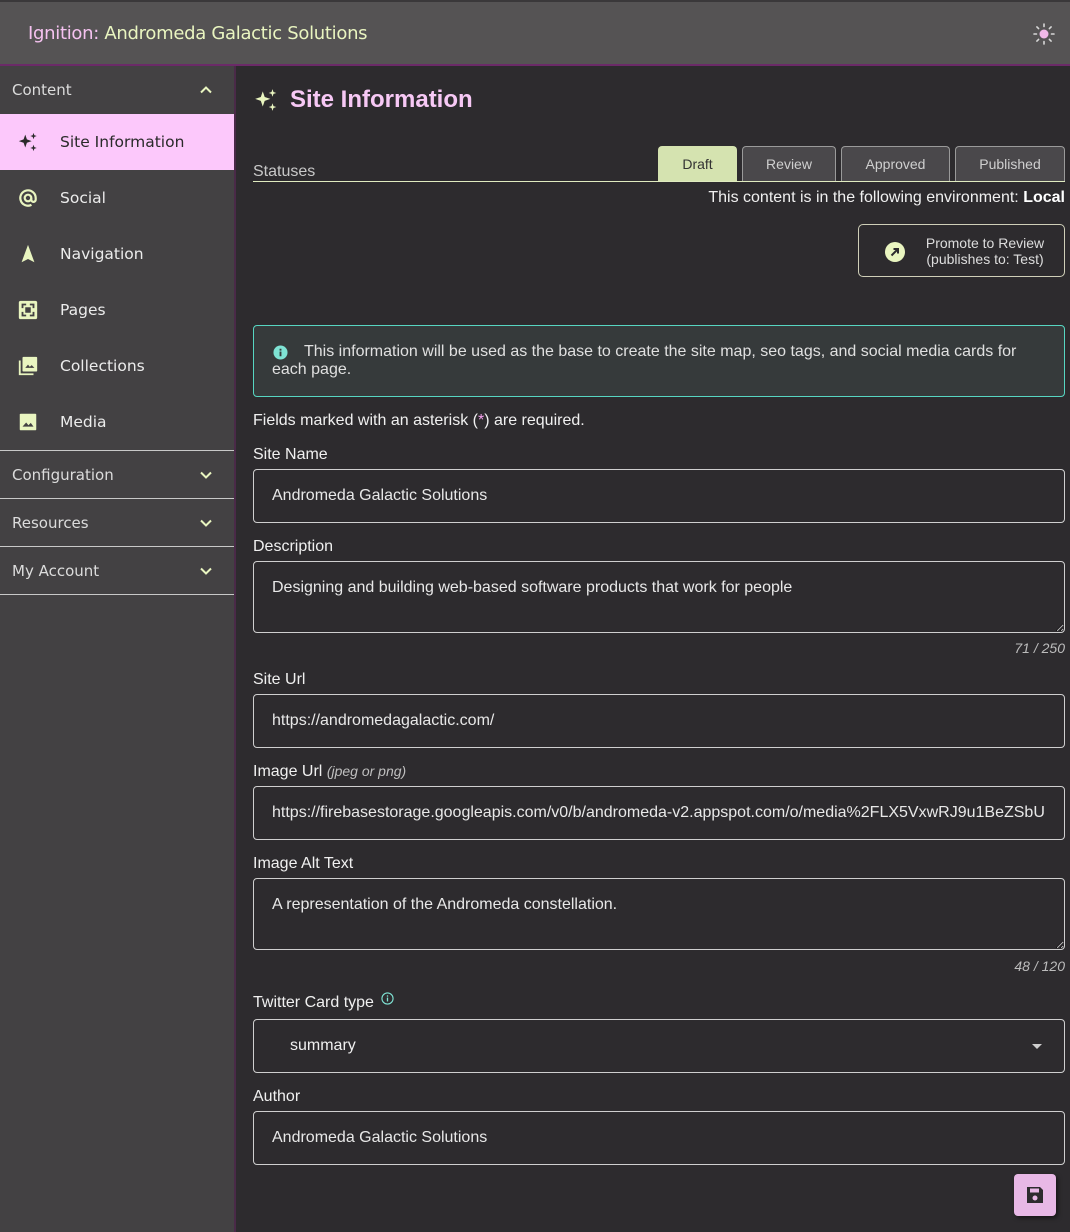  Describe the element at coordinates (388, 998) in the screenshot. I see `info-tooltip-icon` at that location.